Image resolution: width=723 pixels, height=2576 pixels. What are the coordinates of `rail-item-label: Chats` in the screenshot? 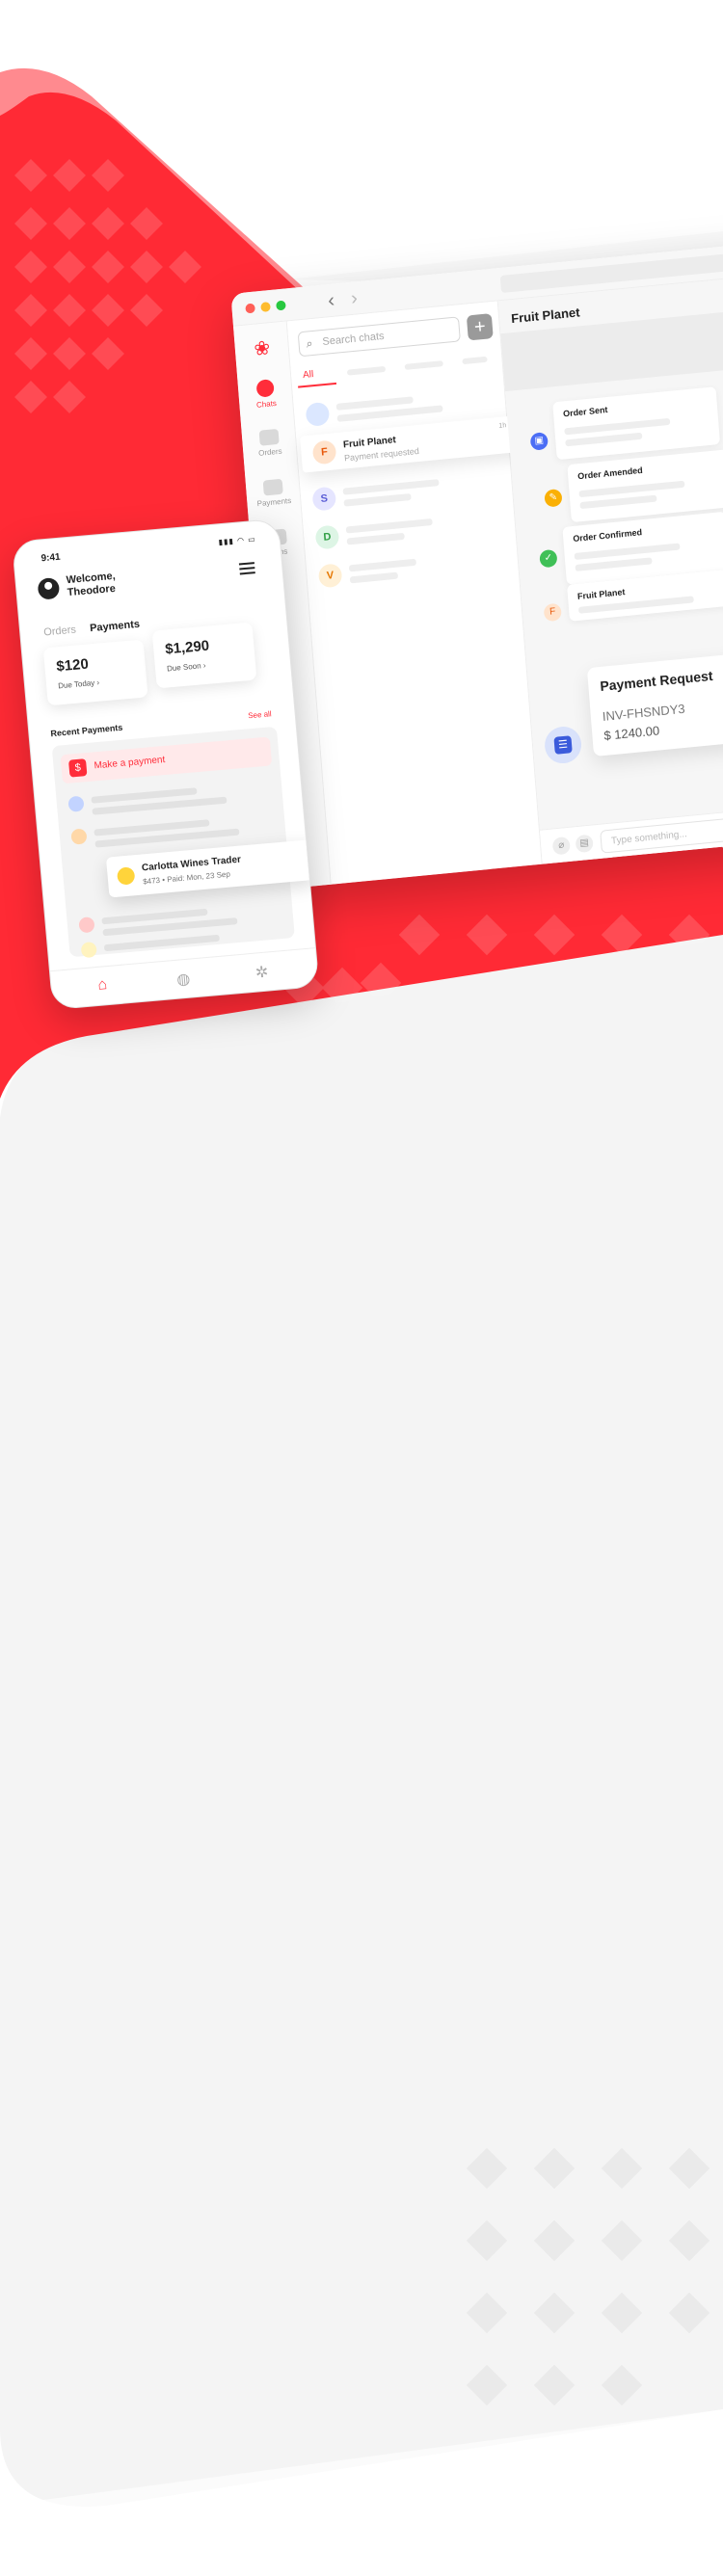 It's located at (267, 404).